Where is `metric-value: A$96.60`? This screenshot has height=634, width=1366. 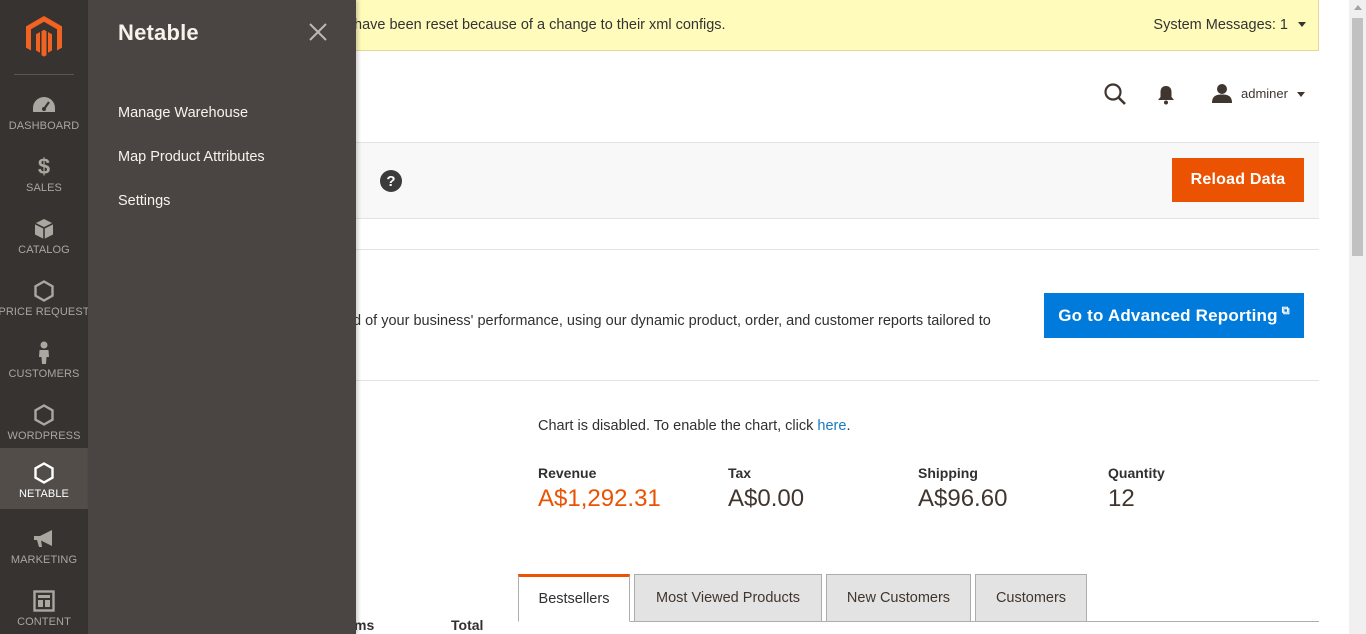
metric-value: A$96.60 is located at coordinates (963, 498).